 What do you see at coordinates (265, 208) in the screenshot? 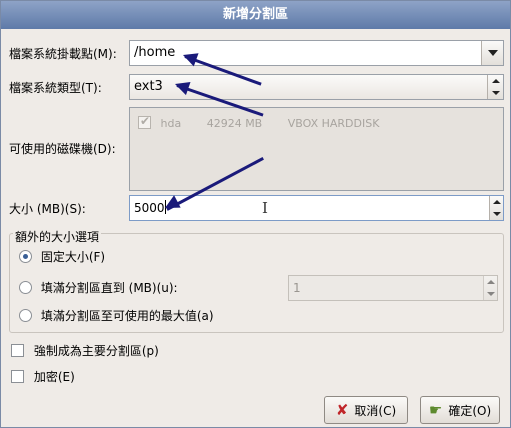
I see `ibeam-cursor-icon: I` at bounding box center [265, 208].